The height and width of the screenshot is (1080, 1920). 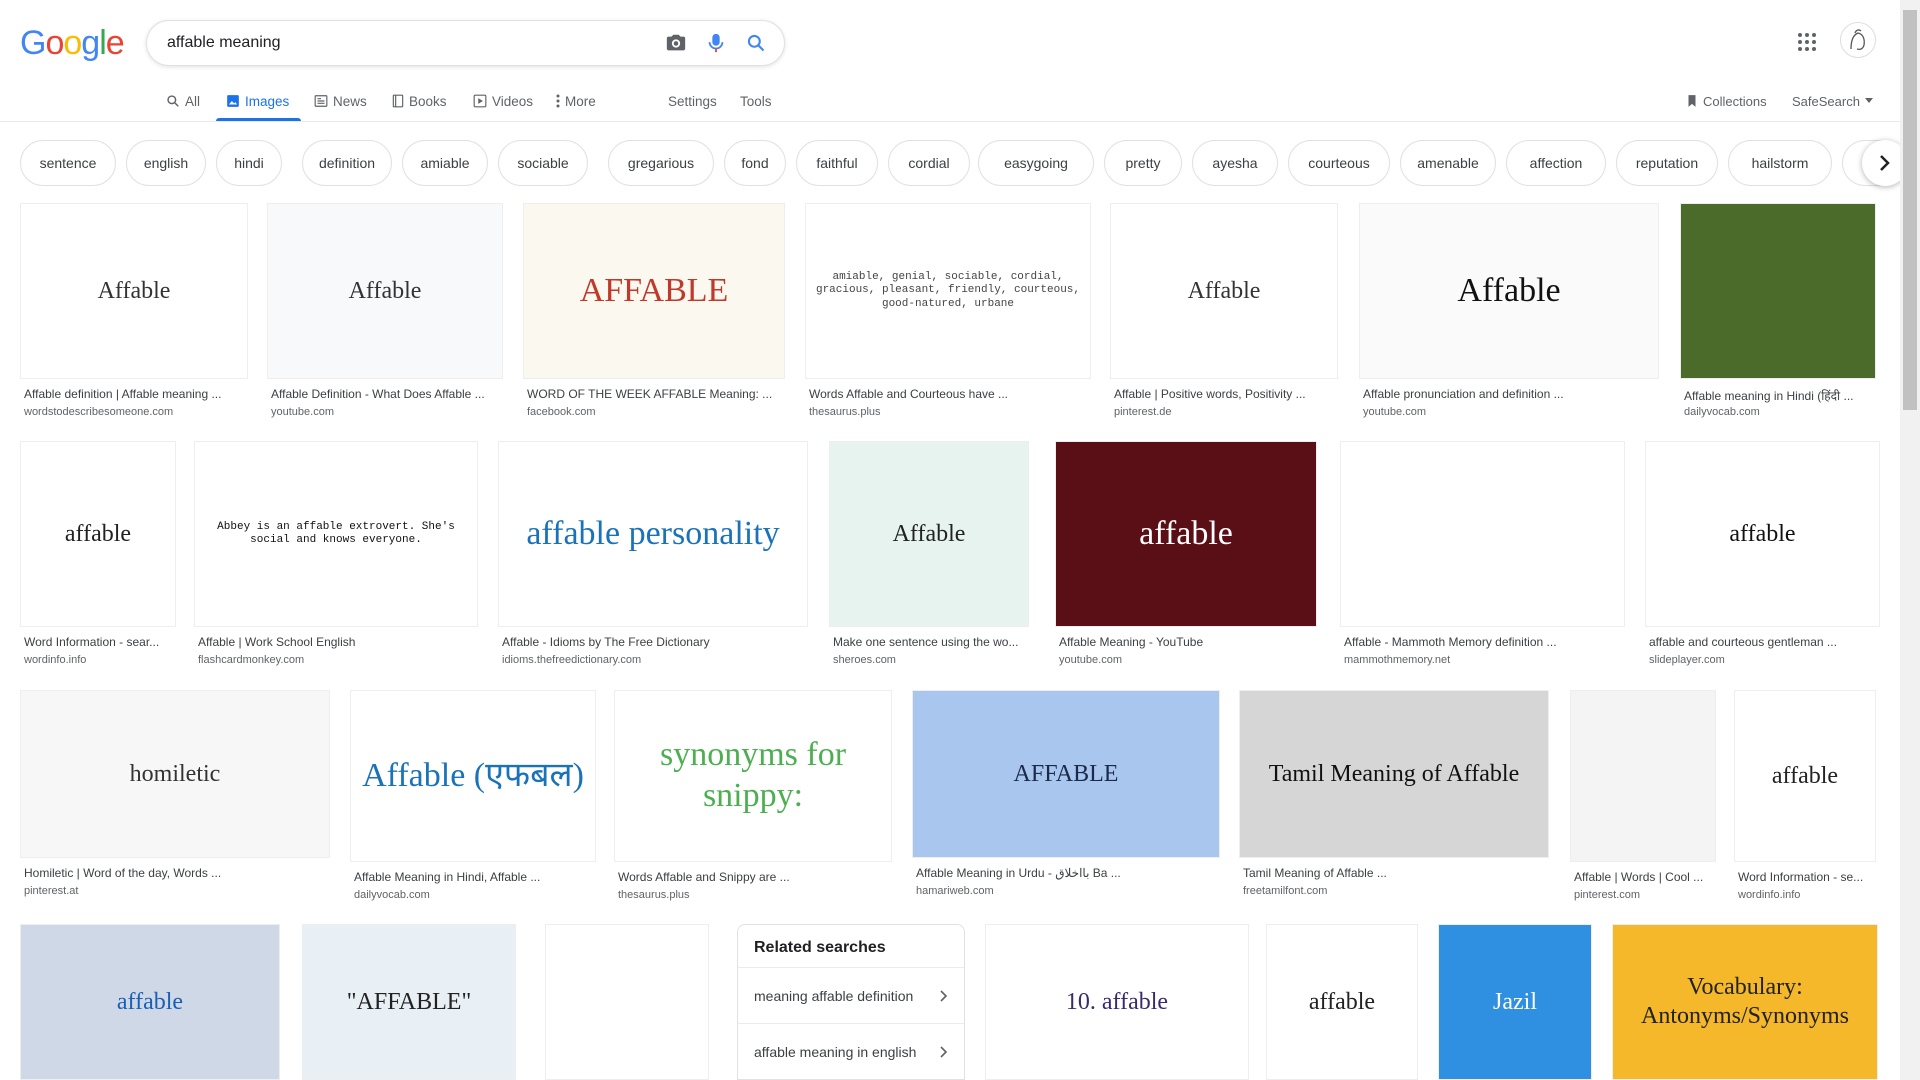 What do you see at coordinates (340, 101) in the screenshot?
I see `tab-news: News` at bounding box center [340, 101].